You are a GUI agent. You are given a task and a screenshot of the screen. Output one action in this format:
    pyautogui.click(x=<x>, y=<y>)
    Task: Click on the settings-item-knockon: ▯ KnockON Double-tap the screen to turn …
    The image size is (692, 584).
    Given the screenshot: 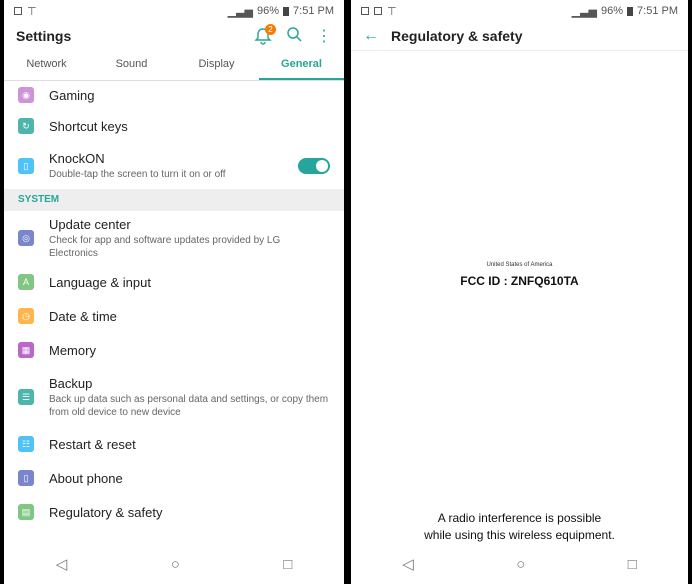 What is the action you would take?
    pyautogui.click(x=174, y=166)
    